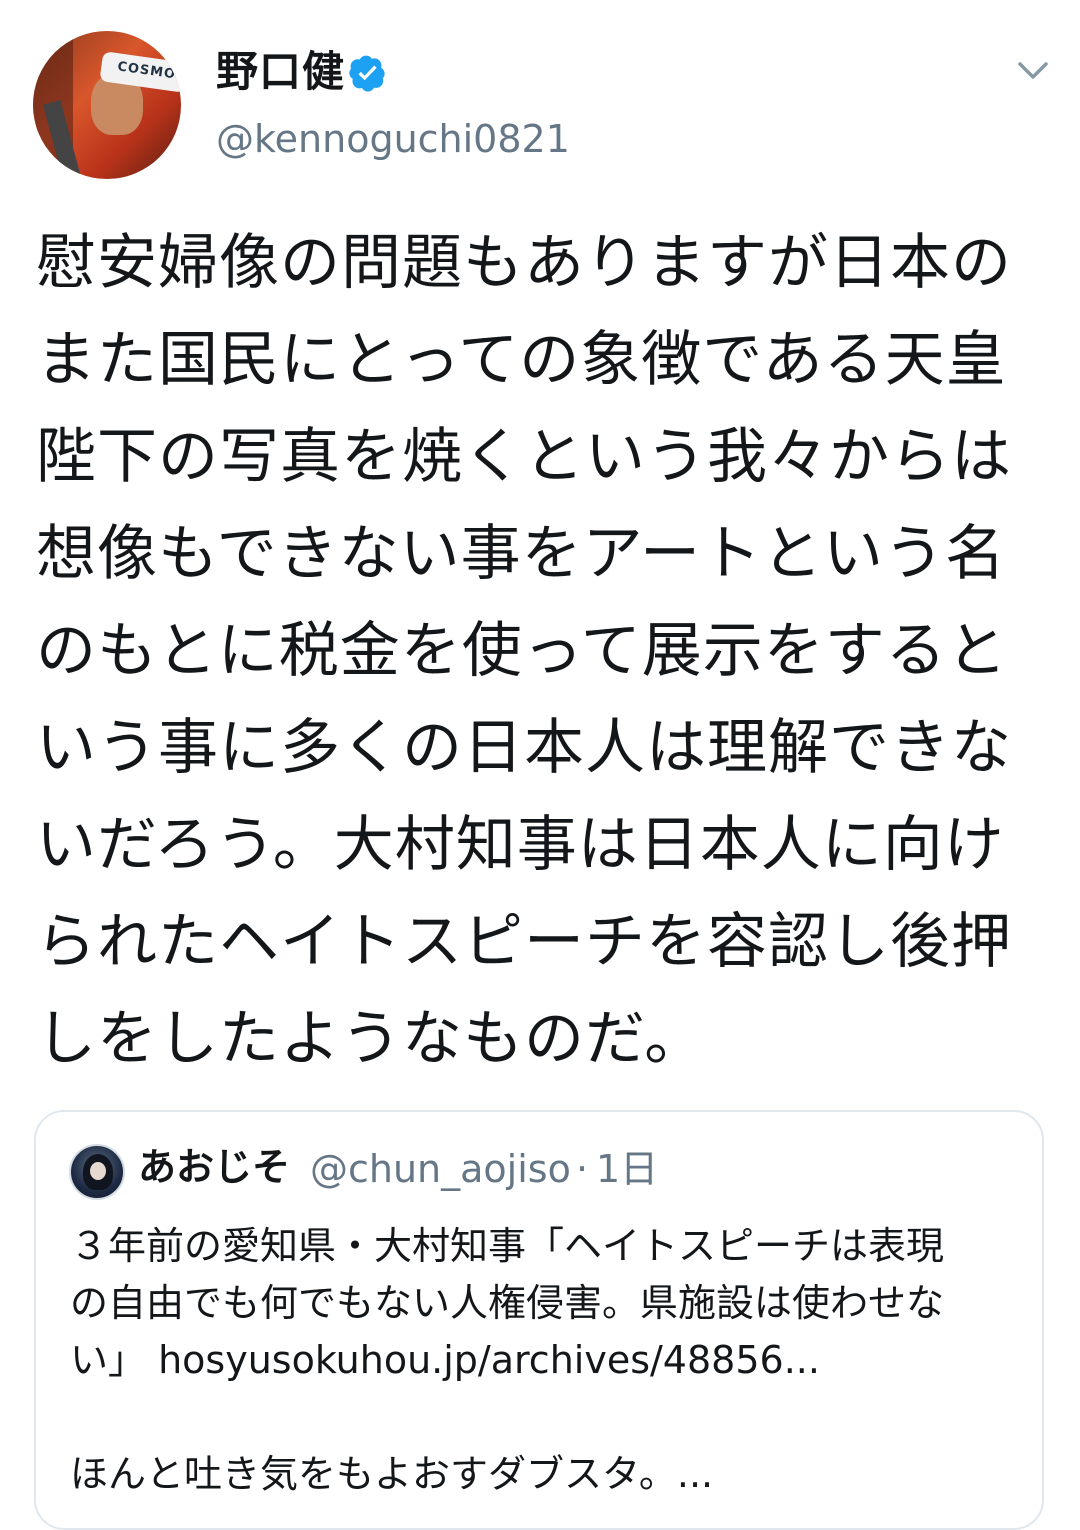 This screenshot has width=1080, height=1530. Describe the element at coordinates (146, 71) in the screenshot. I see `avatar-headband-logo: COSMO` at that location.